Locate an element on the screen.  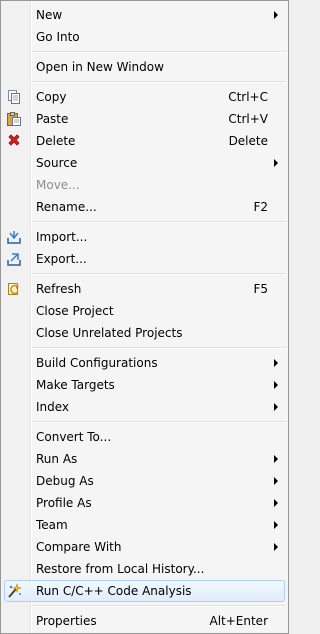
menu-label: Source is located at coordinates (57, 163).